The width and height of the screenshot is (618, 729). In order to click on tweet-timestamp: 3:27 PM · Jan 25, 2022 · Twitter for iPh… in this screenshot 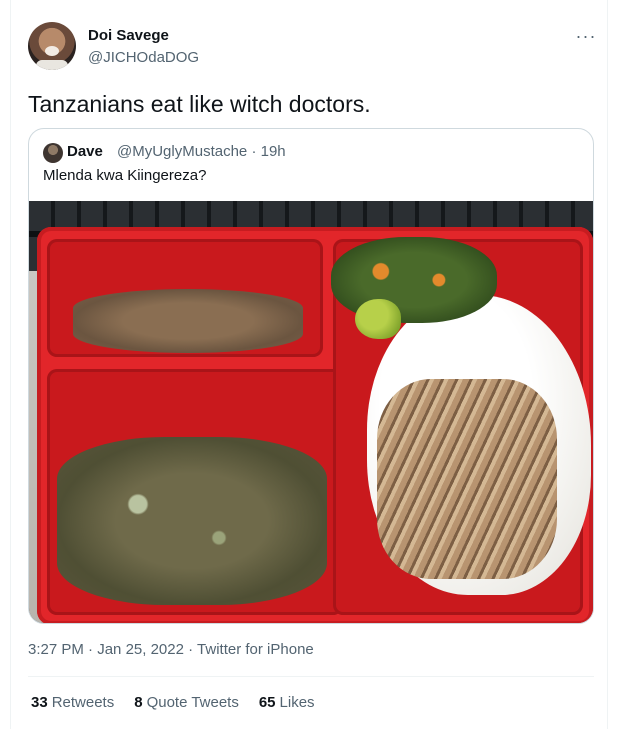, I will do `click(171, 649)`.